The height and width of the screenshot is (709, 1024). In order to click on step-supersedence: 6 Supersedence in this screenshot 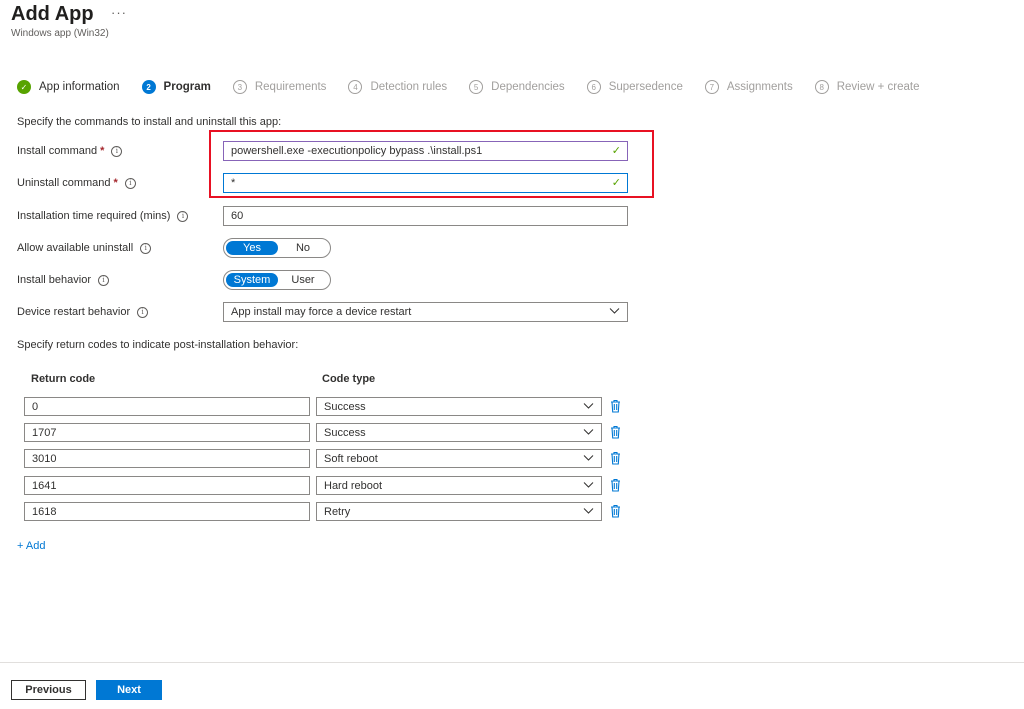, I will do `click(634, 87)`.